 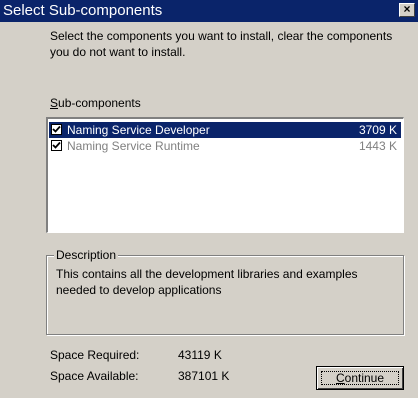 What do you see at coordinates (204, 376) in the screenshot?
I see `space-available-value: 387101 K` at bounding box center [204, 376].